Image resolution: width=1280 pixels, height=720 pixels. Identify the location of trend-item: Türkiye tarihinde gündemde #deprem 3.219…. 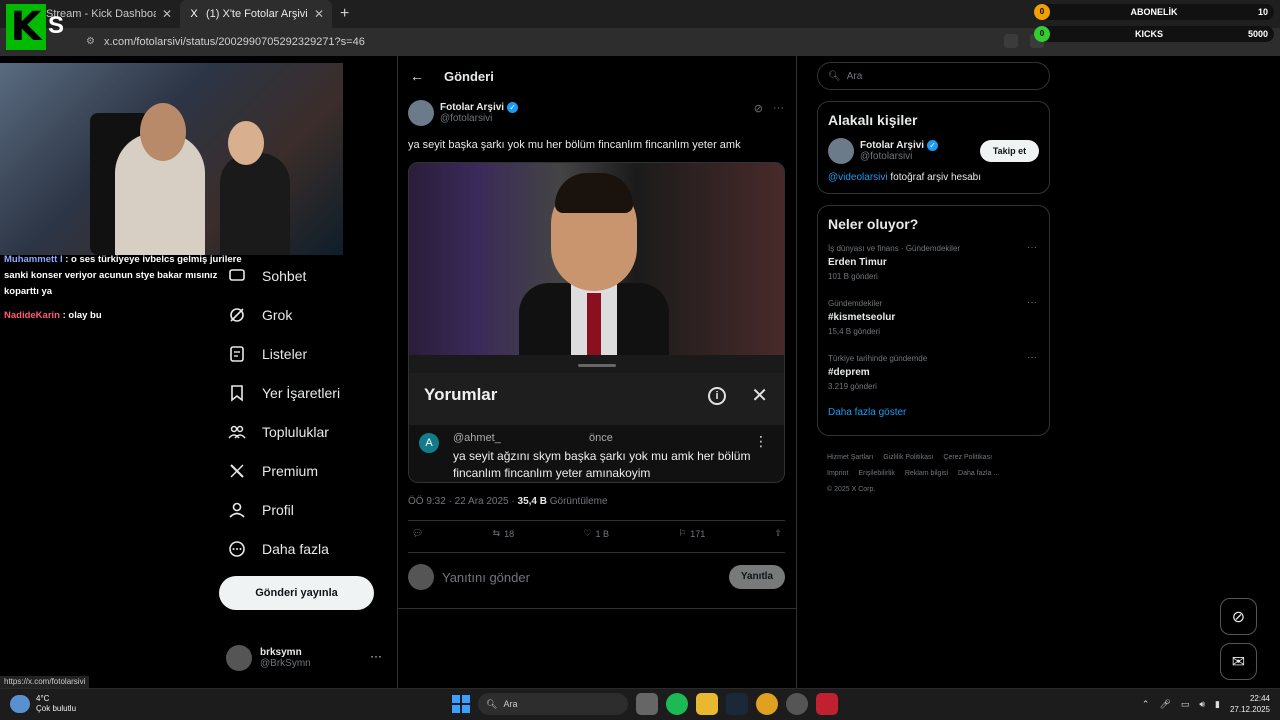
(933, 375).